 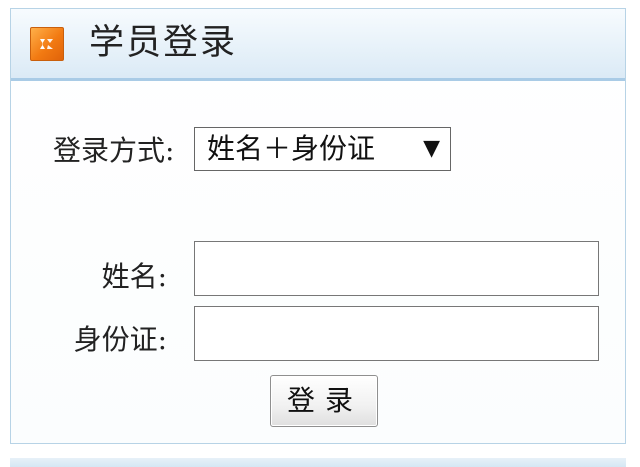 I want to click on id-number-input, so click(x=396, y=333).